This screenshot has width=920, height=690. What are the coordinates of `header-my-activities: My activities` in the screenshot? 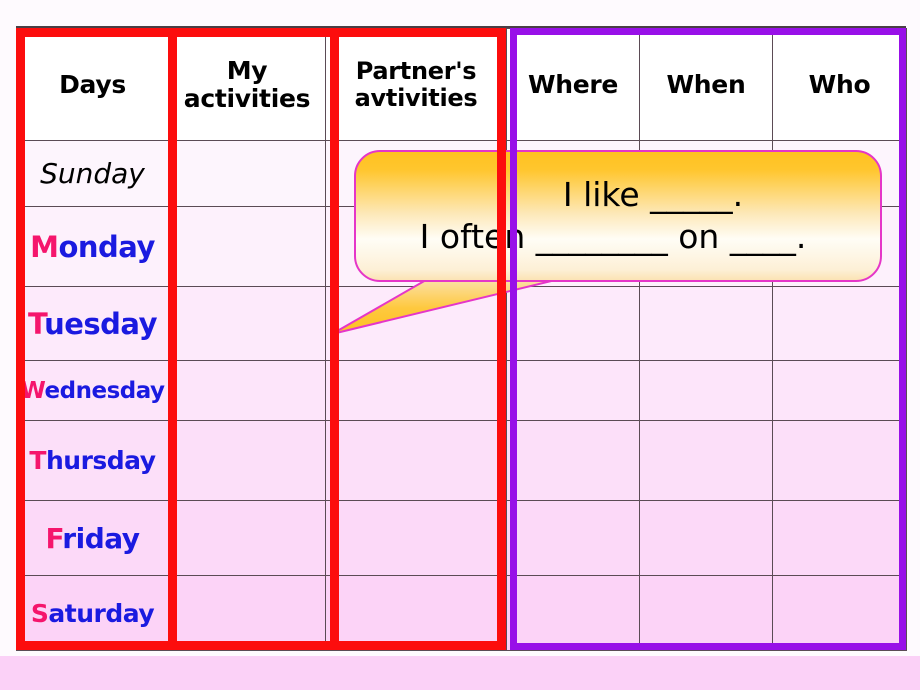 It's located at (247, 84).